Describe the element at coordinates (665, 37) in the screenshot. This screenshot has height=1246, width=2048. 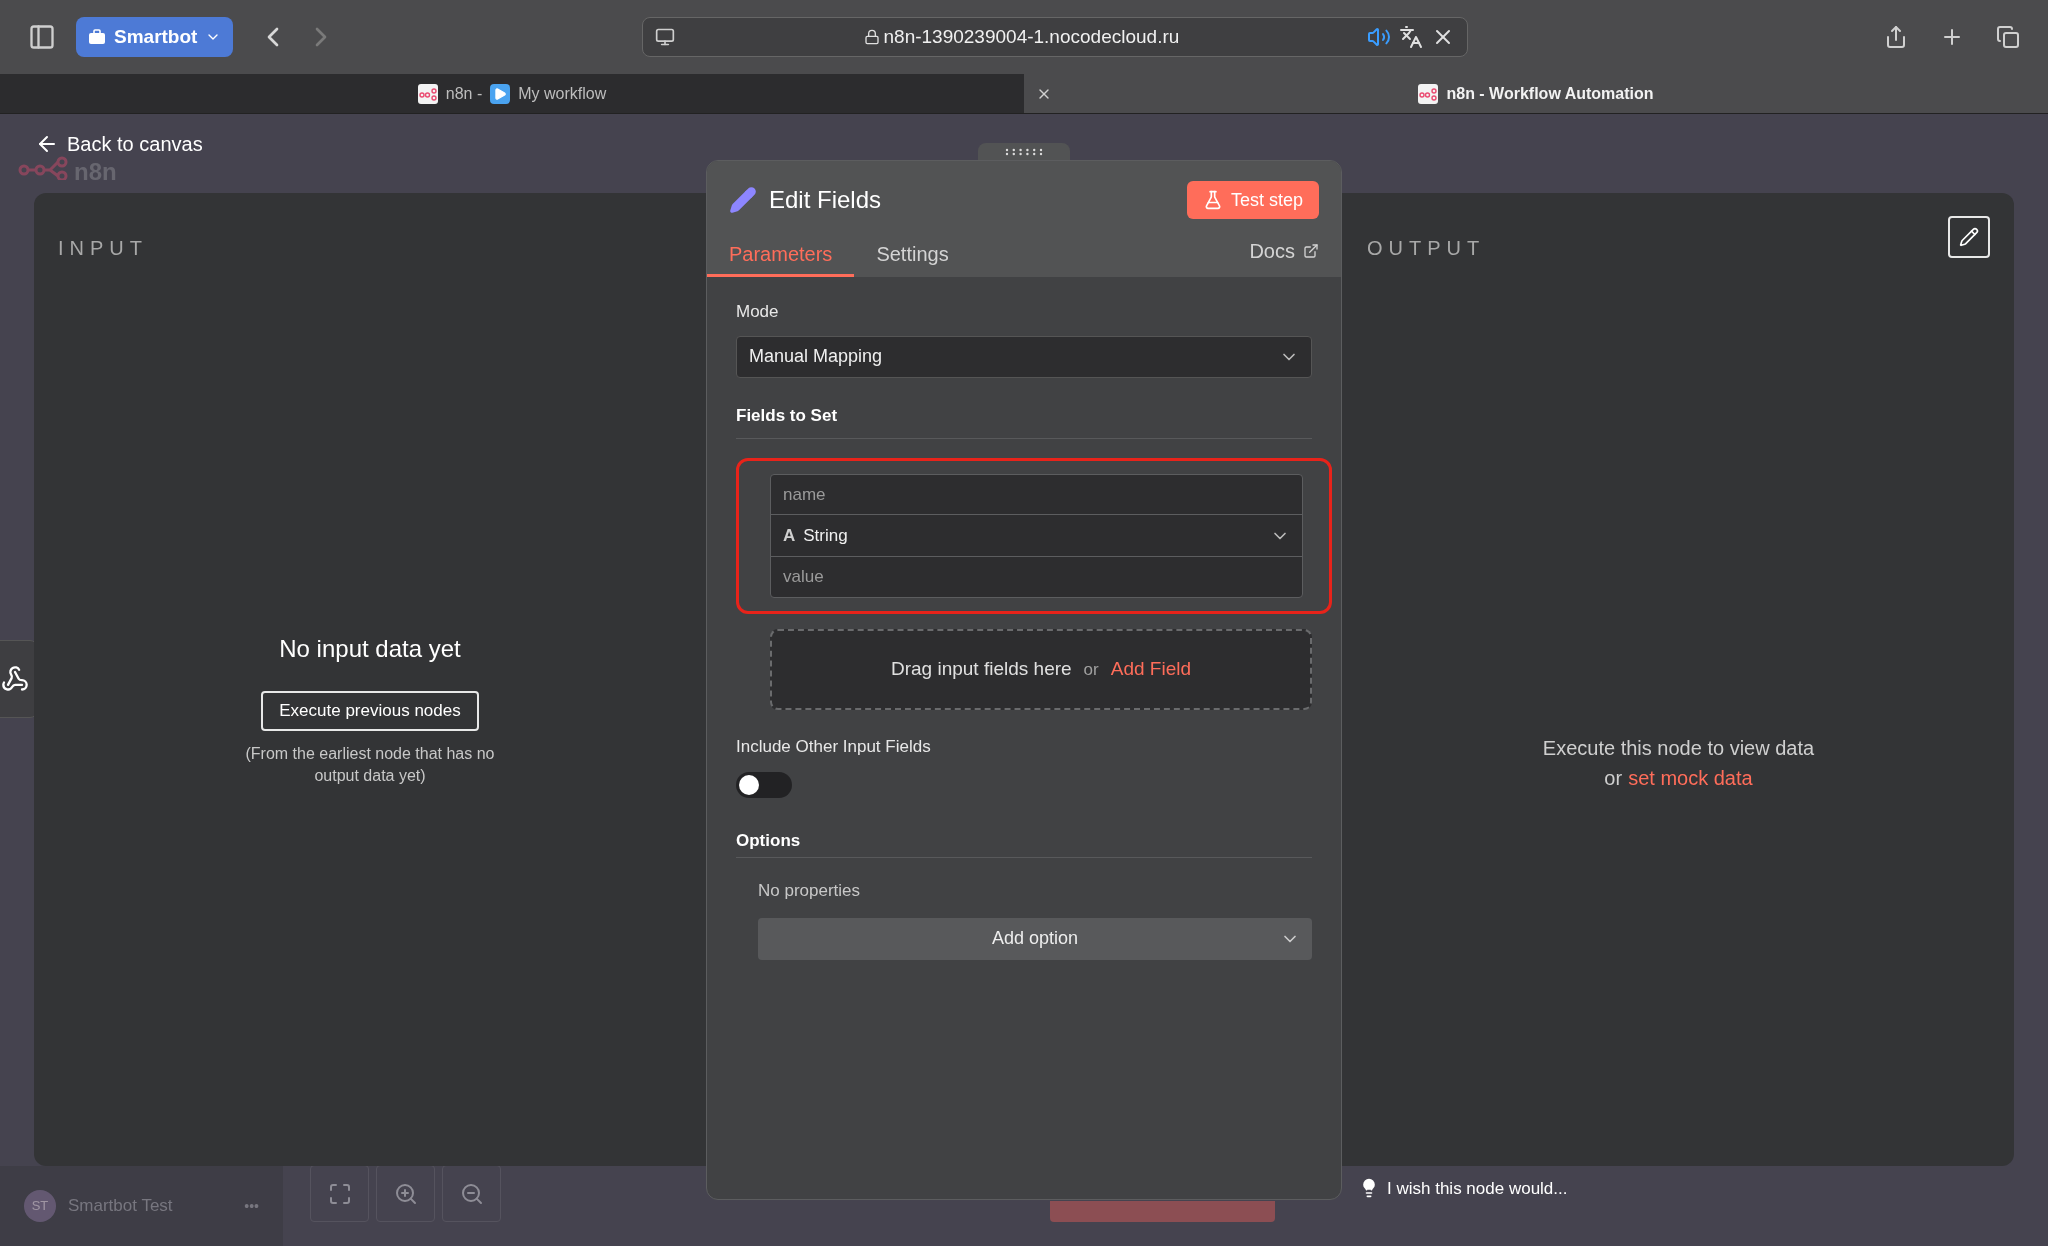
I see `page-menu-icon` at that location.